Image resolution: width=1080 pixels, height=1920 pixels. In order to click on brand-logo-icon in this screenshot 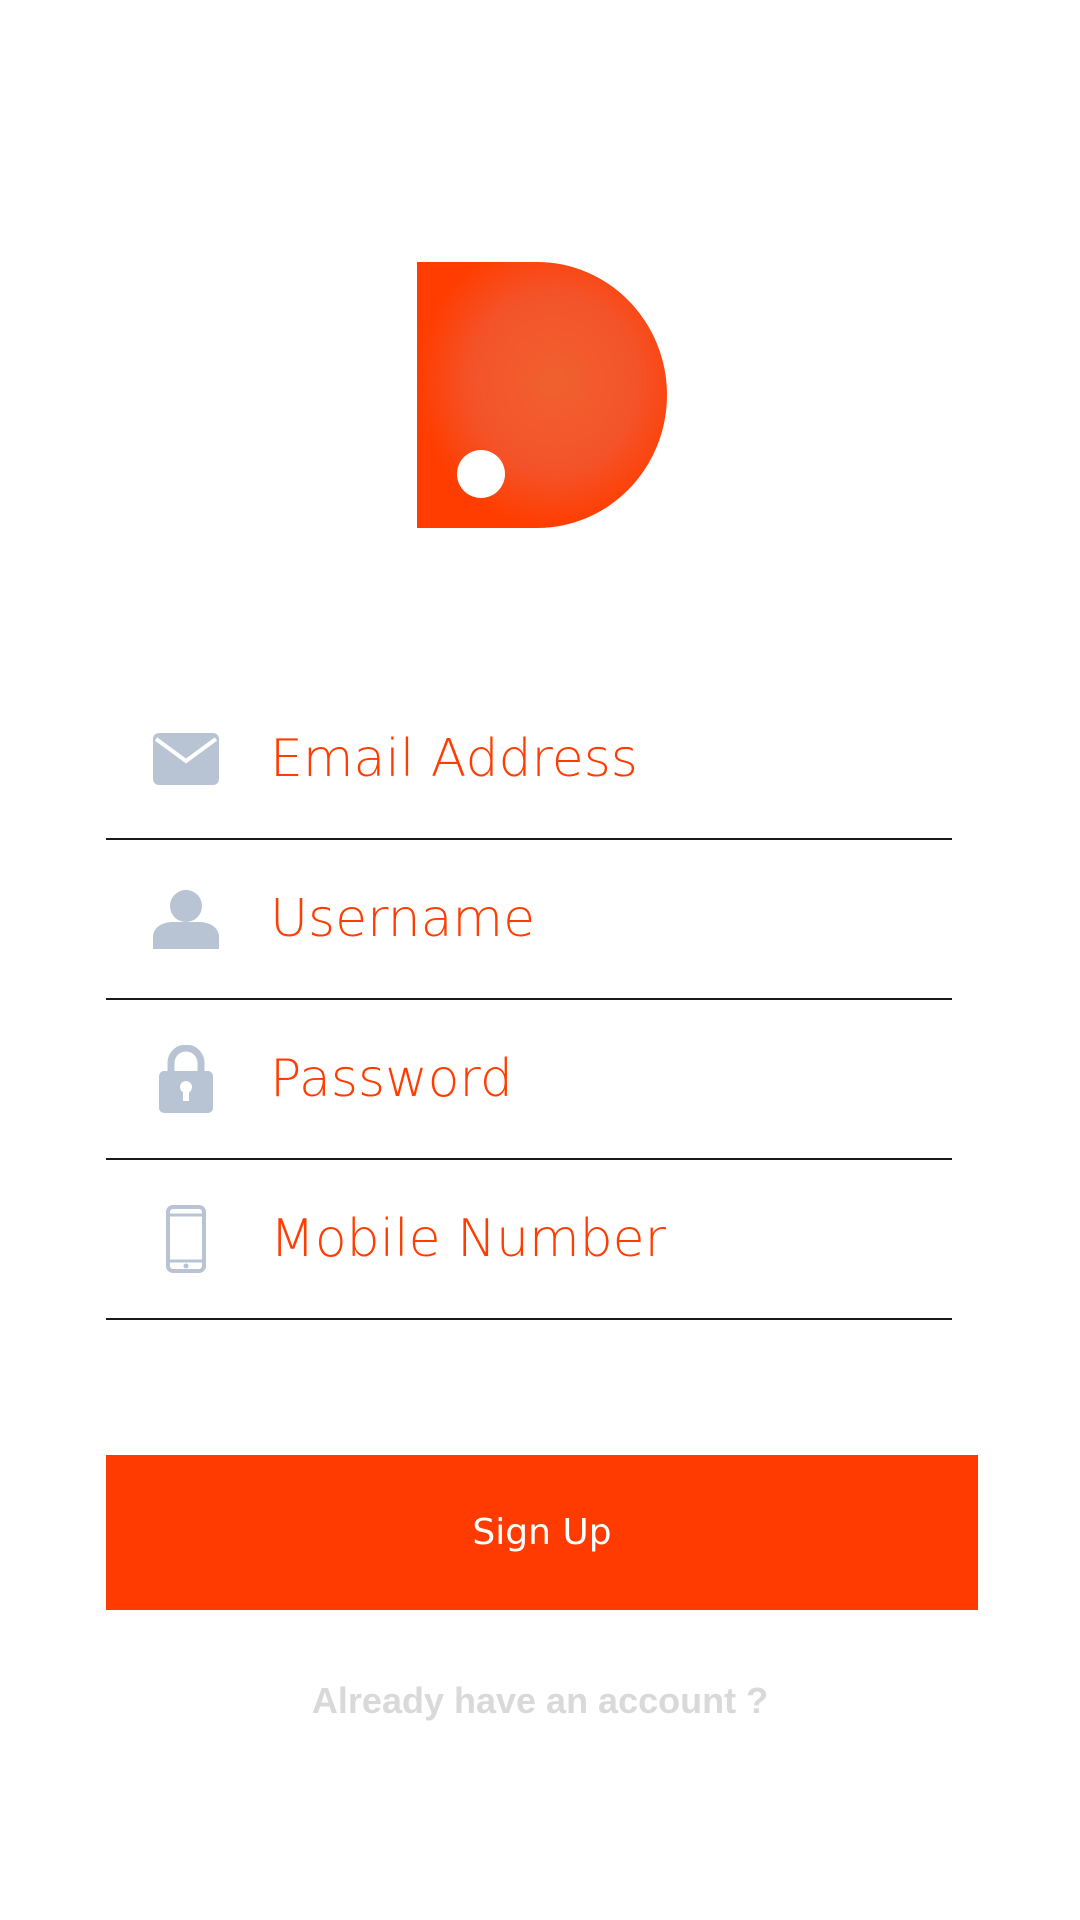, I will do `click(542, 395)`.